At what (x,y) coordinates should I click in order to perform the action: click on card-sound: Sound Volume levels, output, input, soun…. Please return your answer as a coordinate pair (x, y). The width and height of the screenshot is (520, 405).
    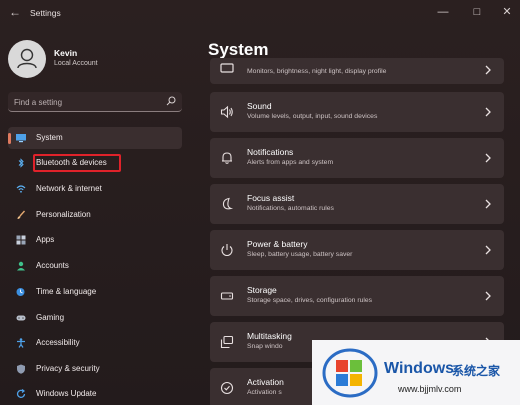
    Looking at the image, I should click on (357, 112).